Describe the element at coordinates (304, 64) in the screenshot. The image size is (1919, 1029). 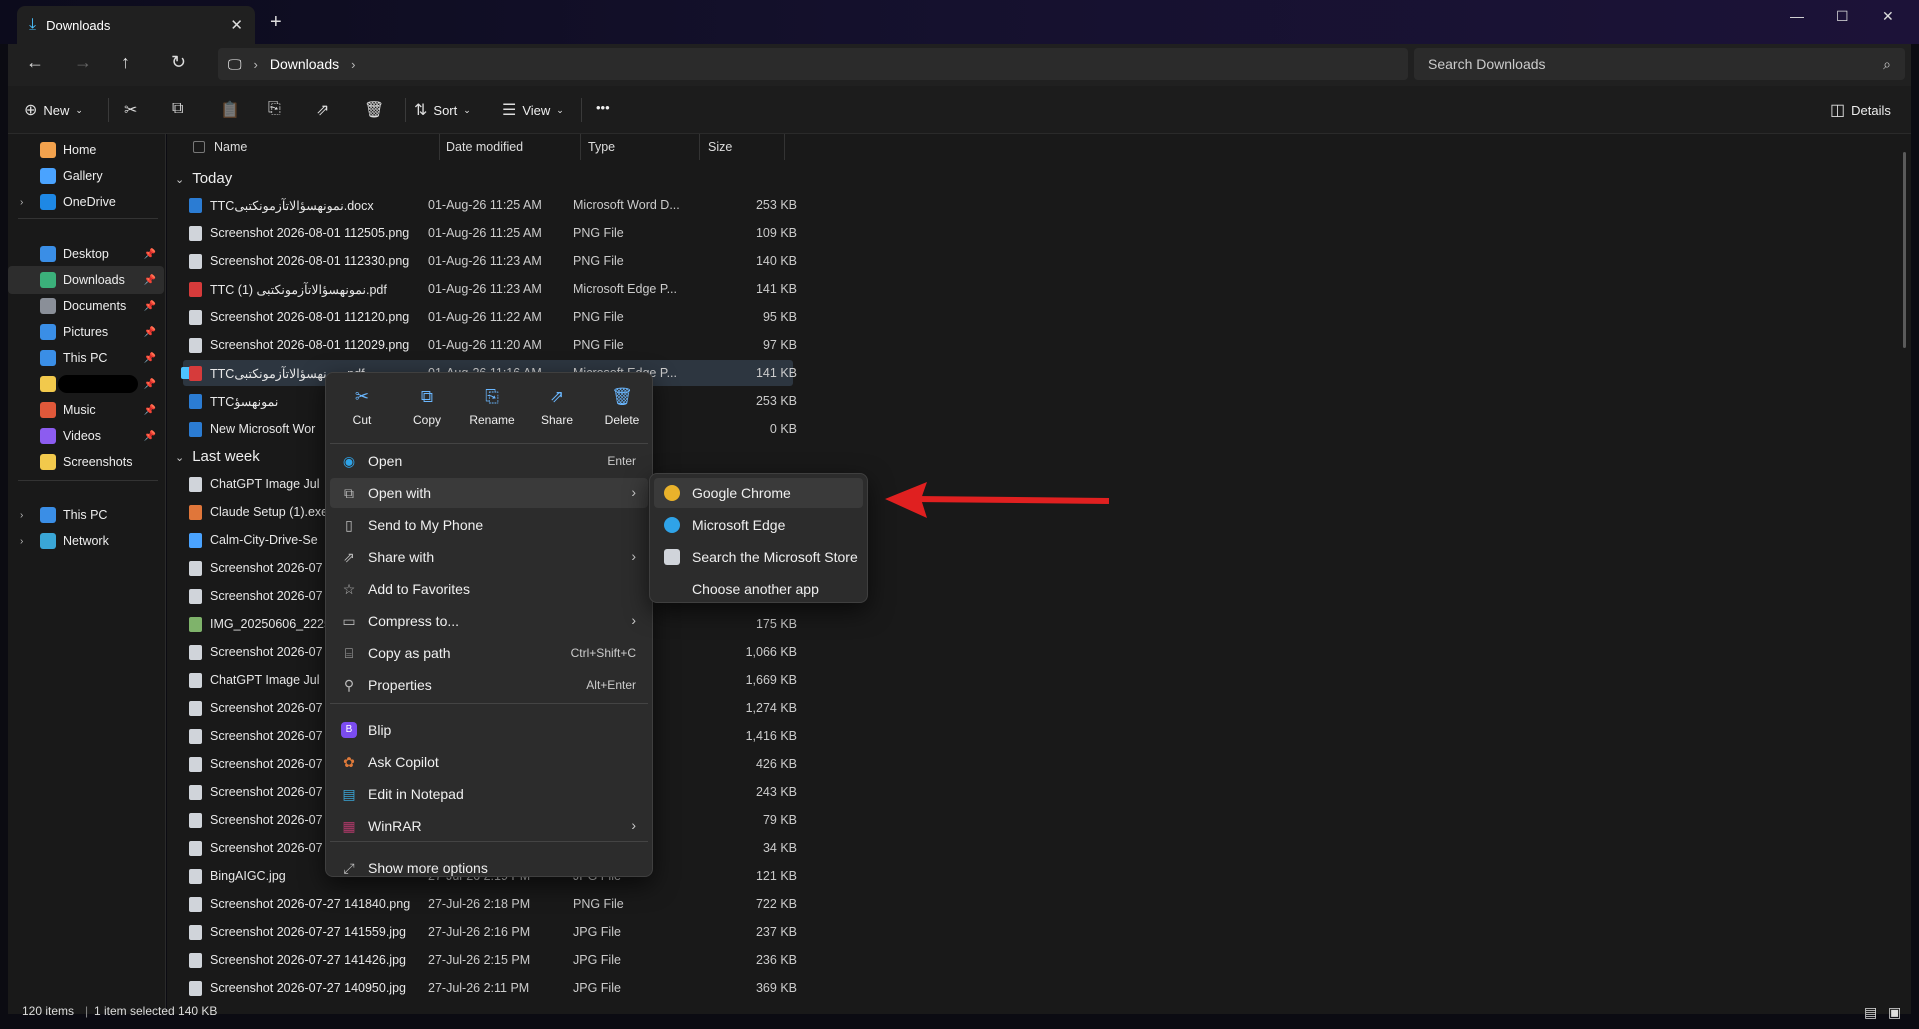
I see `breadcrumb: Downloads` at that location.